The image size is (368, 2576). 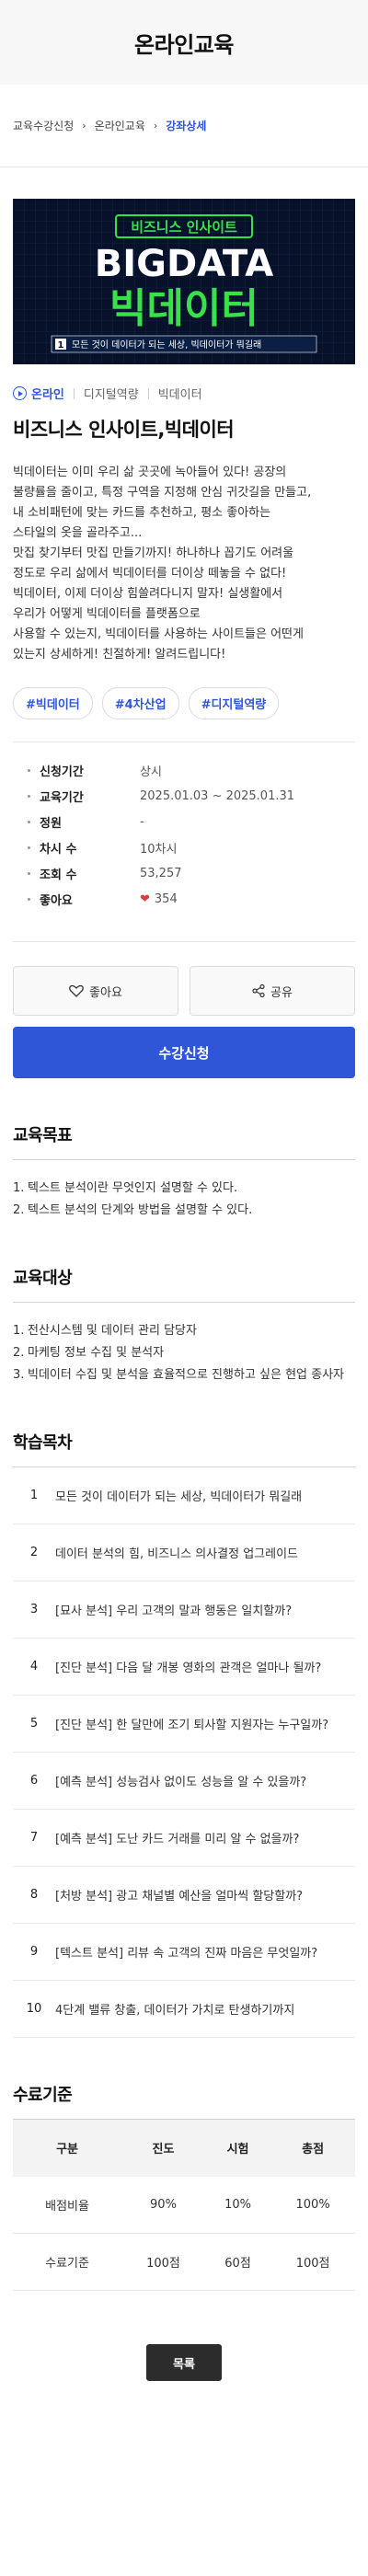 I want to click on share-button: 공유, so click(x=272, y=991).